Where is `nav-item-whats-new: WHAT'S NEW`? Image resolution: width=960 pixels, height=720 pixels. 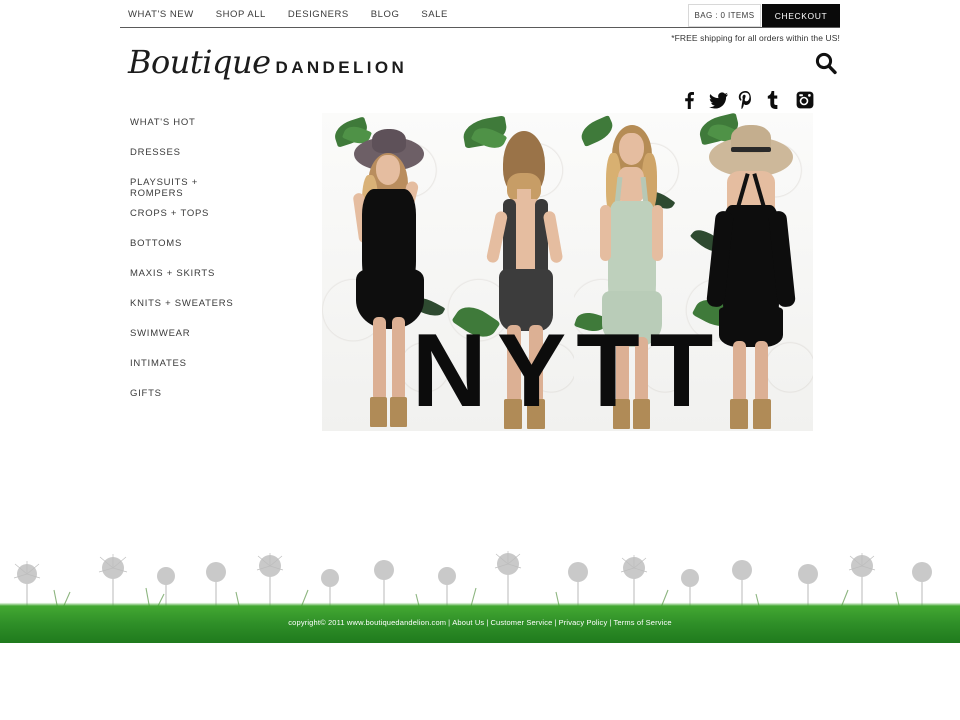
nav-item-whats-new: WHAT'S NEW is located at coordinates (161, 14).